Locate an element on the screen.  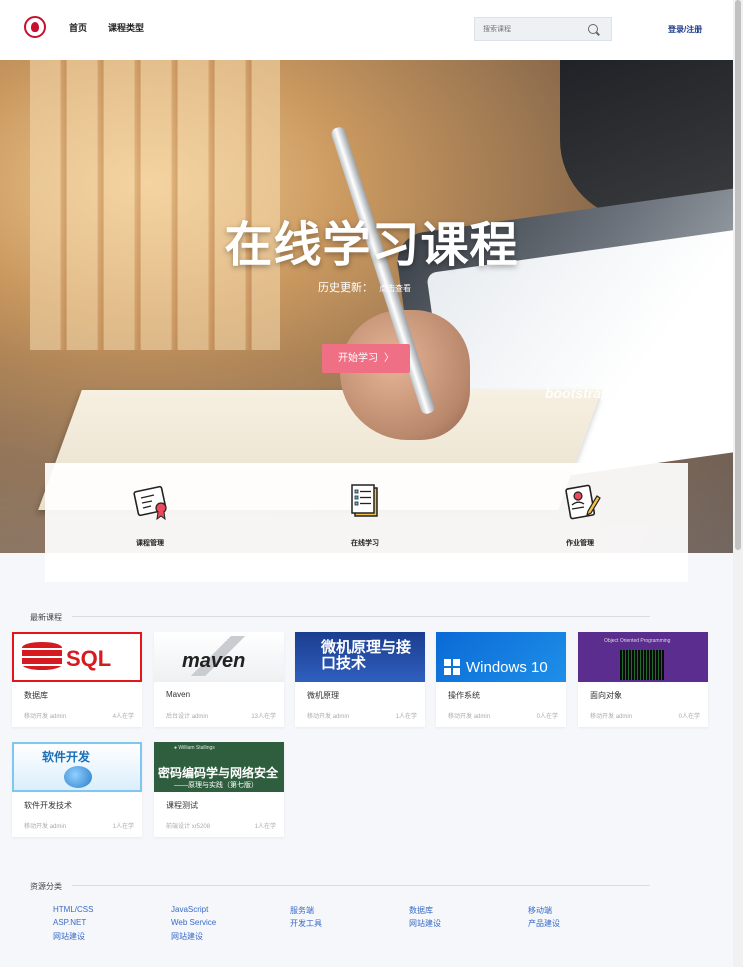
course-name: 操作系统 is located at coordinates (464, 695).